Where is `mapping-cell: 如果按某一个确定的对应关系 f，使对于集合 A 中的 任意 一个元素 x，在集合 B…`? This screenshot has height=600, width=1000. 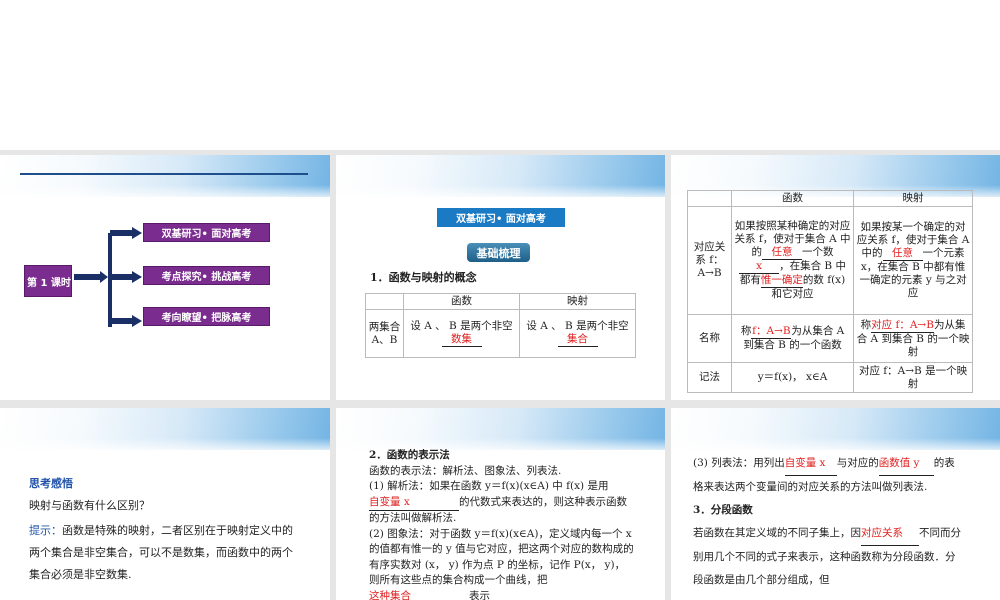 mapping-cell: 如果按某一个确定的对应关系 f，使对于集合 A 中的 任意 一个元素 x，在集合 B… is located at coordinates (913, 260).